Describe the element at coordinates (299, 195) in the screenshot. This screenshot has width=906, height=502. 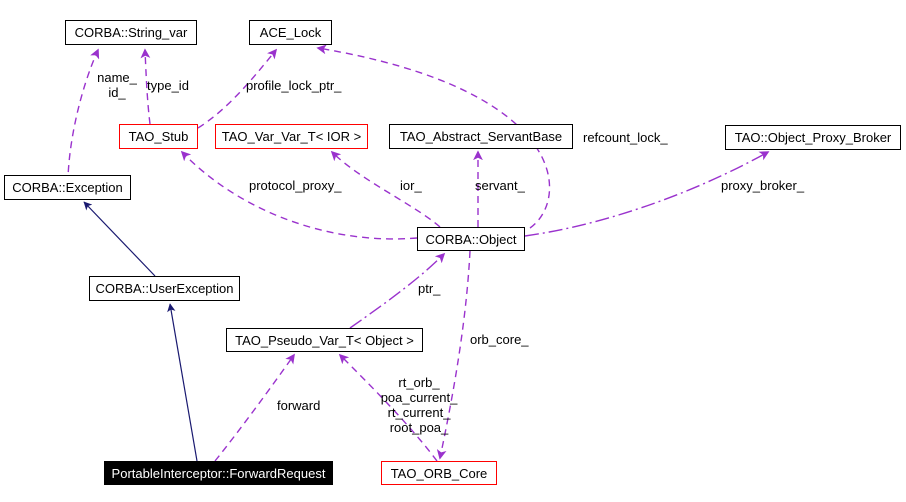
I see `edge-protocol-proxy` at that location.